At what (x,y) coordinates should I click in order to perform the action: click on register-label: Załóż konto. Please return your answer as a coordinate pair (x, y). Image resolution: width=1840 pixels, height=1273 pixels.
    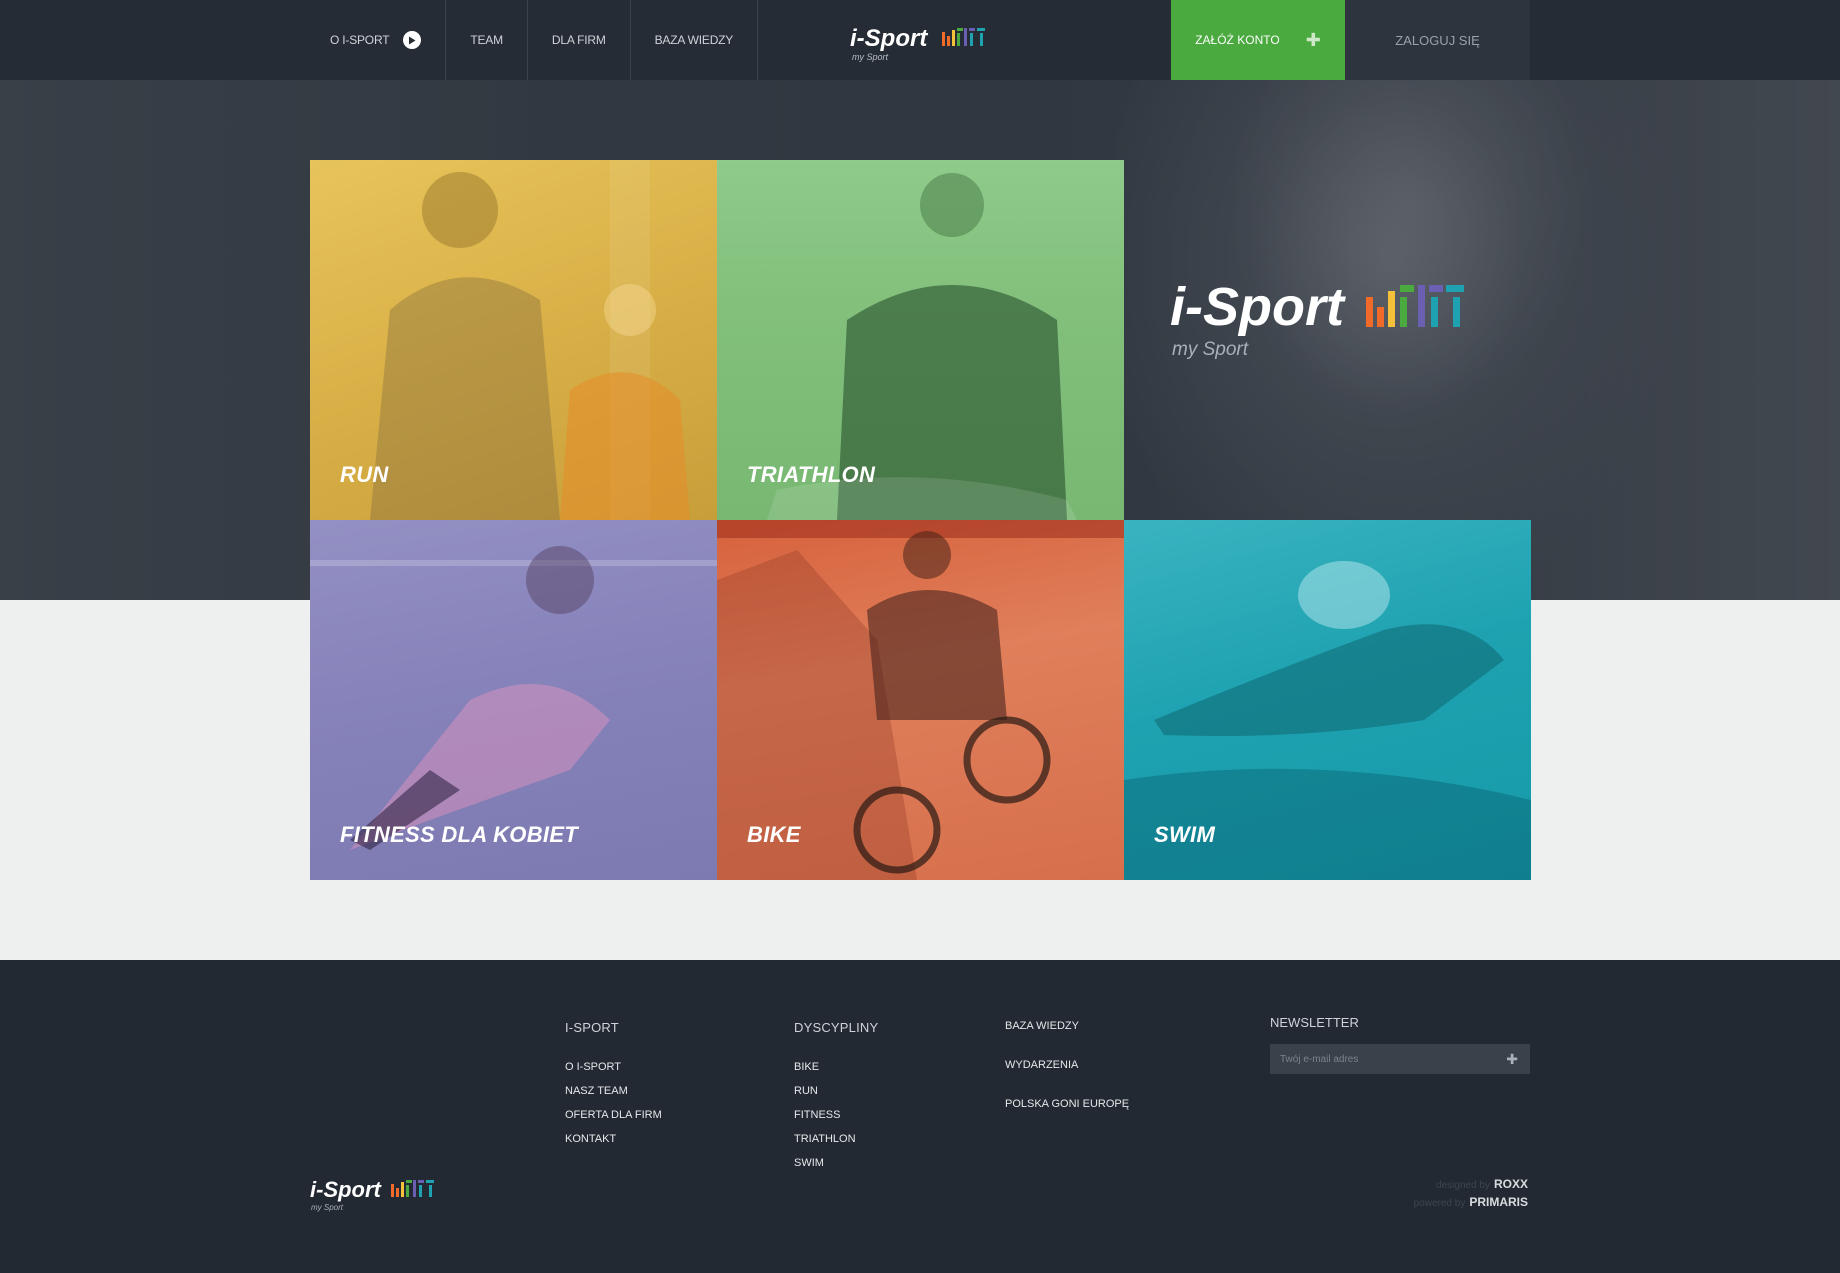
    Looking at the image, I should click on (1237, 40).